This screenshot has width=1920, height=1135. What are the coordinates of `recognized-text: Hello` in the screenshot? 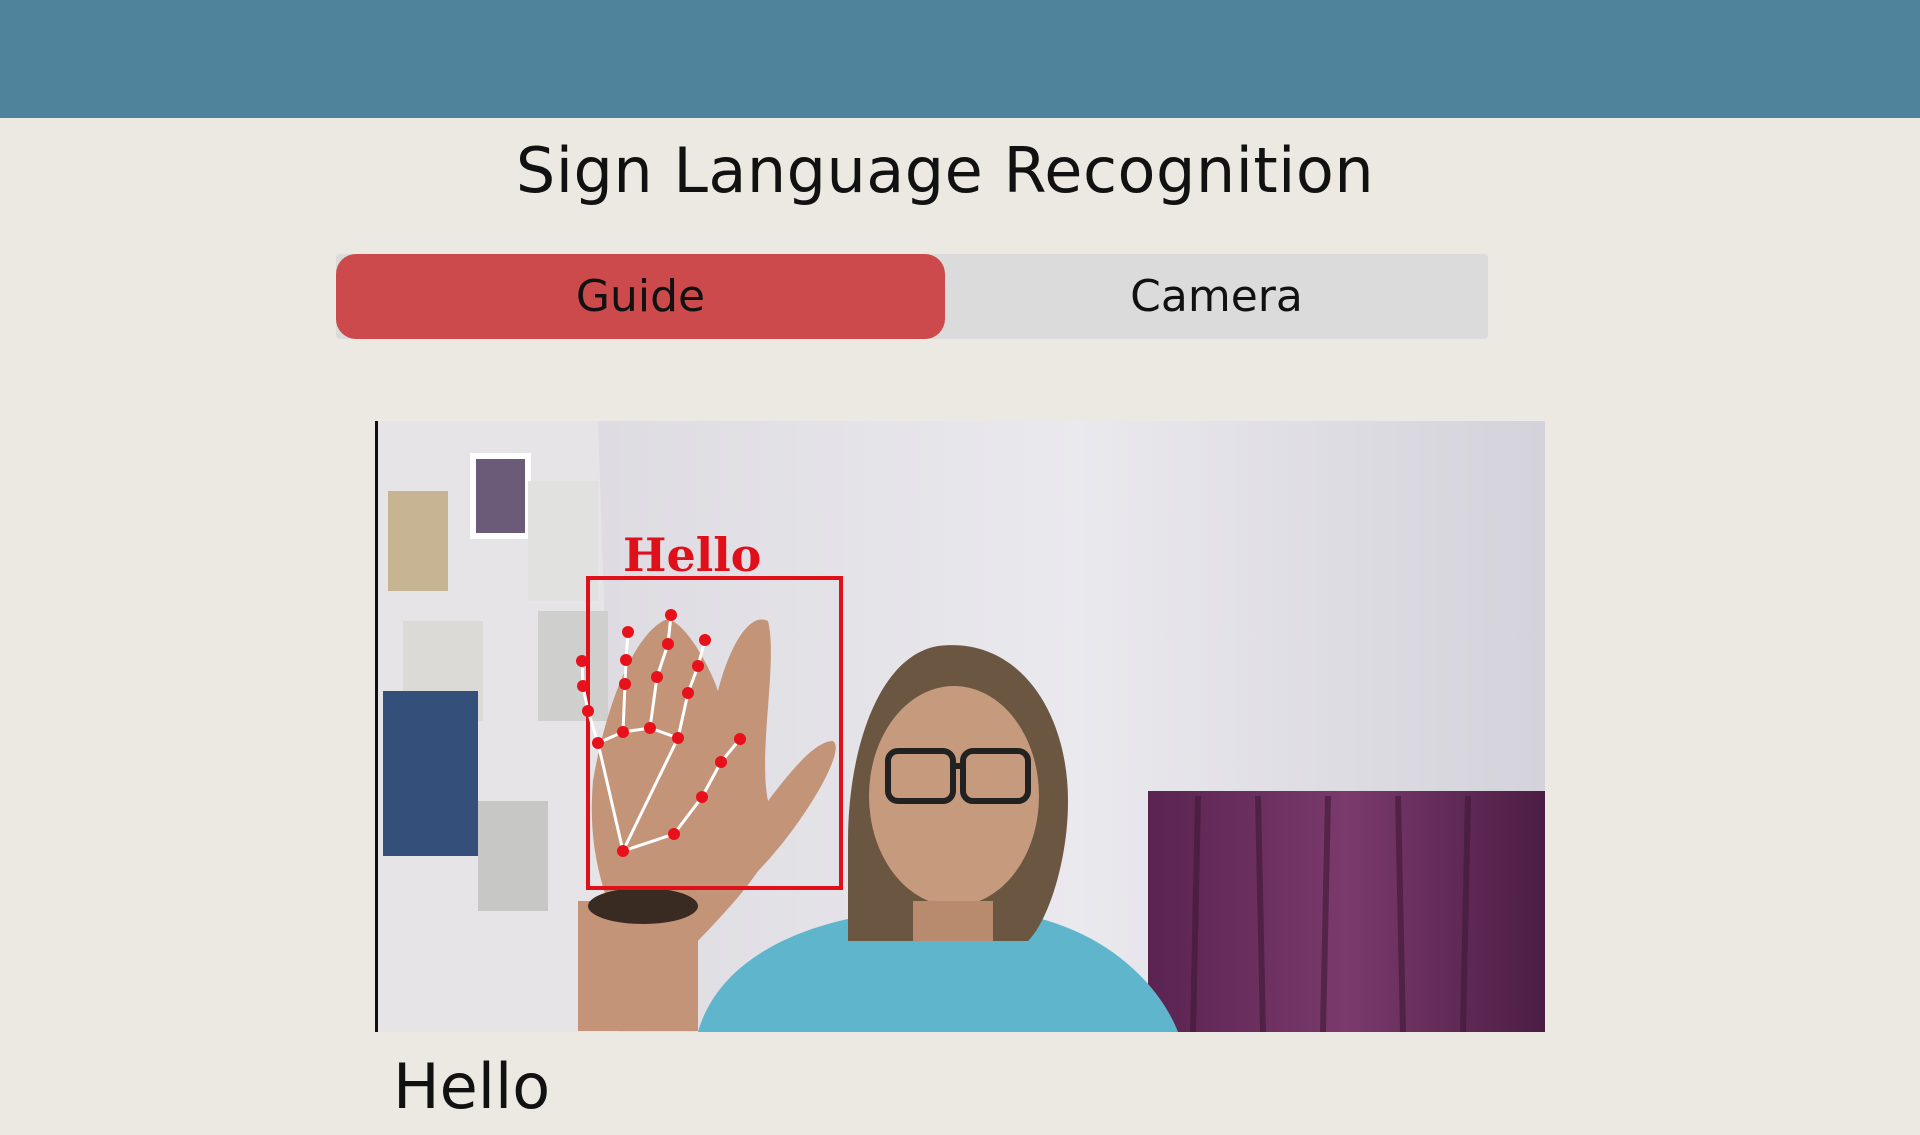 It's located at (472, 1086).